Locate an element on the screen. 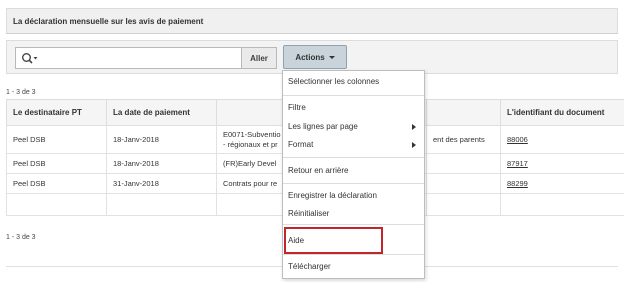  menu-item-download: Télécharger is located at coordinates (309, 266).